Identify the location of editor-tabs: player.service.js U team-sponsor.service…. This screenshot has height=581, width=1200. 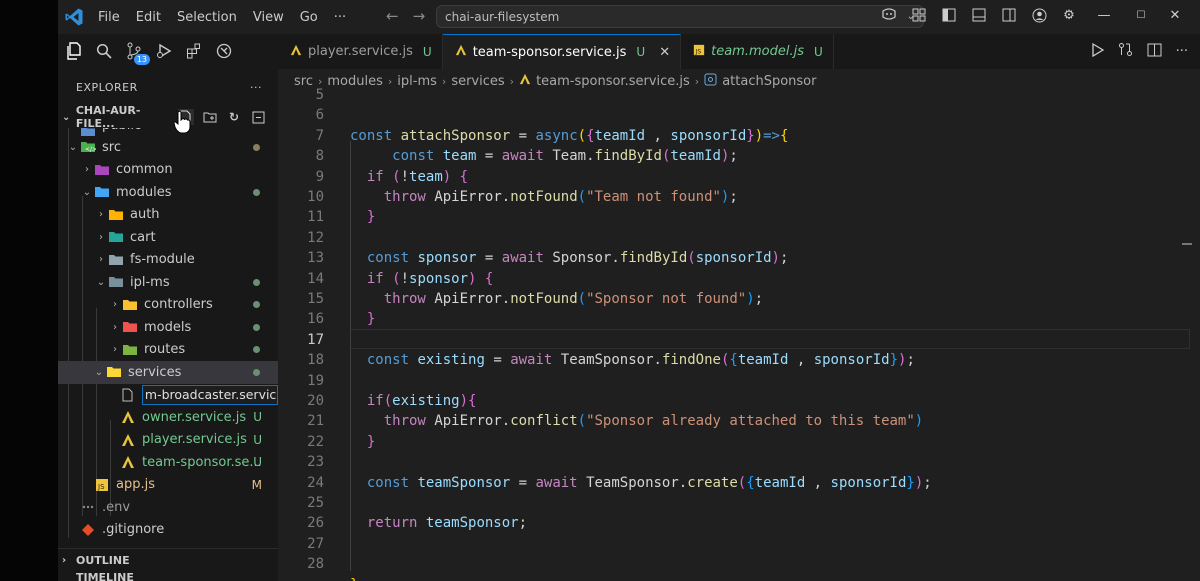
(739, 51).